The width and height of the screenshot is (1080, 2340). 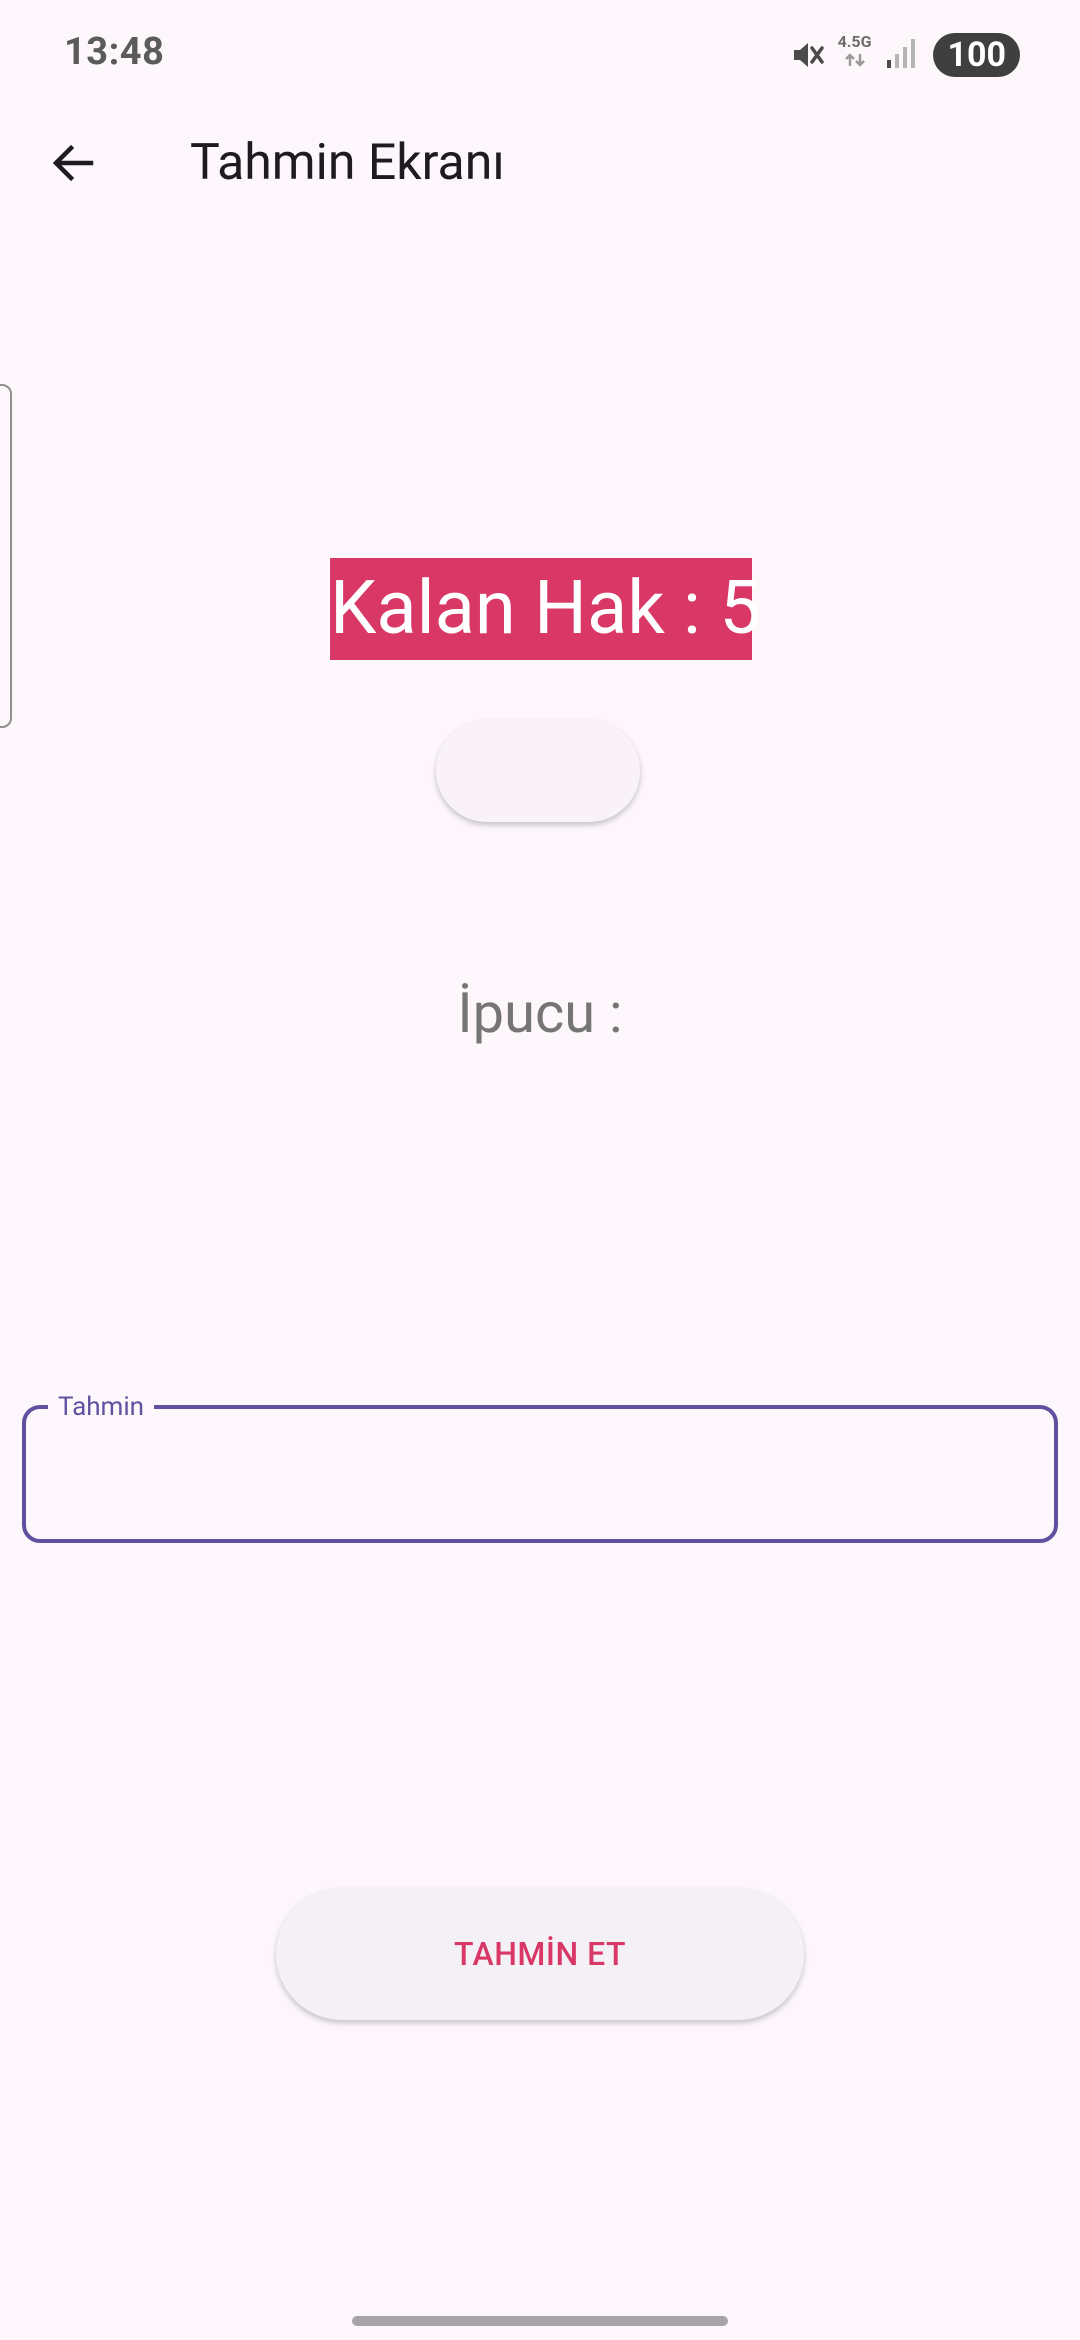 What do you see at coordinates (540, 55) in the screenshot?
I see `status-bar: 13:48 4.5G 100` at bounding box center [540, 55].